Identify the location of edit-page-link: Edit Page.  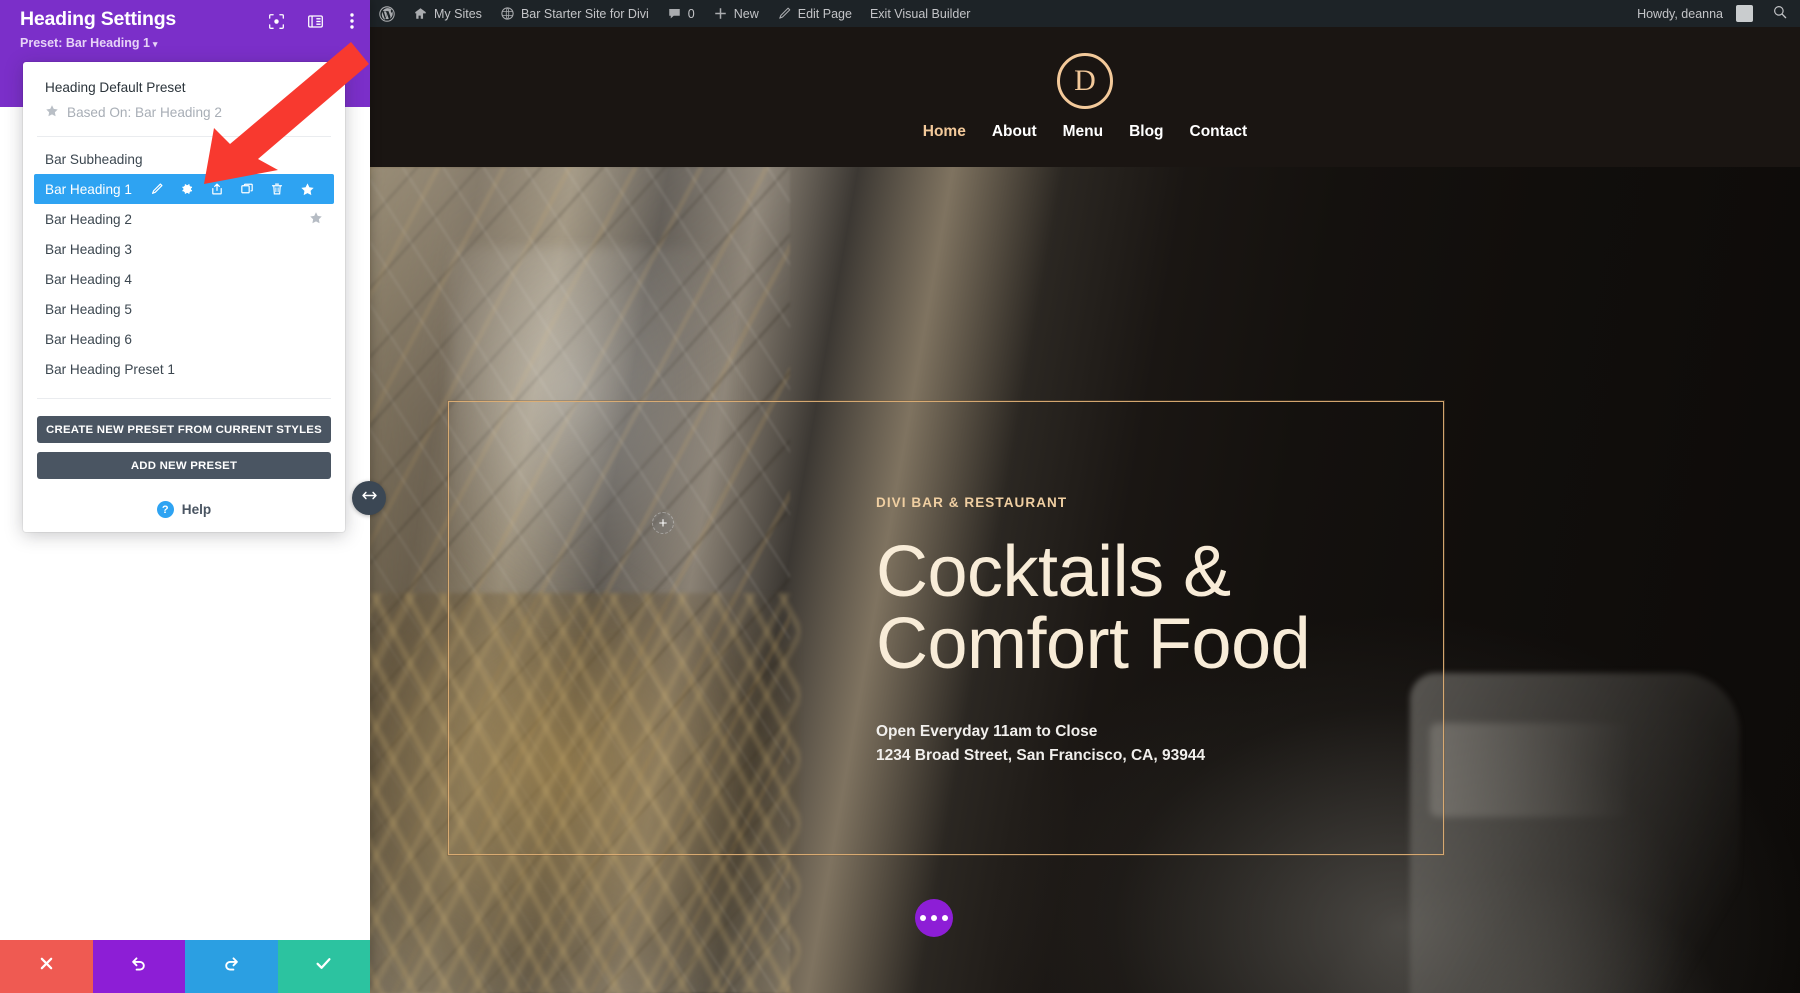
(814, 13).